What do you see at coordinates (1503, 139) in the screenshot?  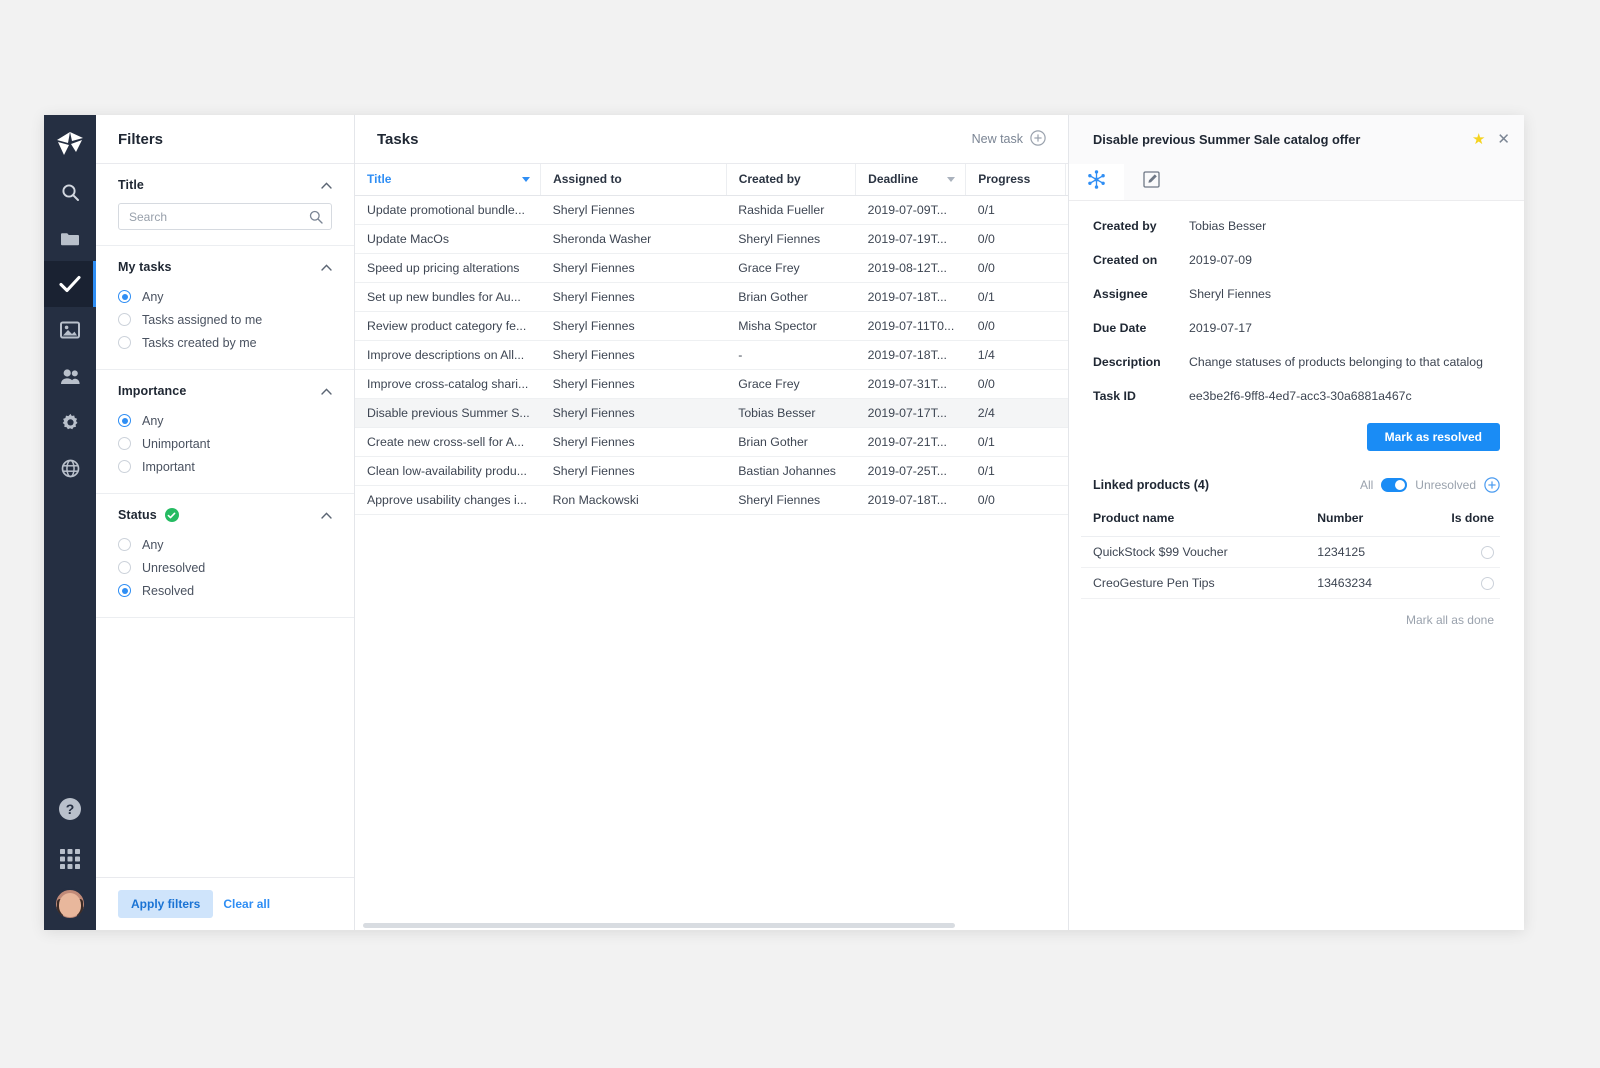 I see `close-icon: ✕` at bounding box center [1503, 139].